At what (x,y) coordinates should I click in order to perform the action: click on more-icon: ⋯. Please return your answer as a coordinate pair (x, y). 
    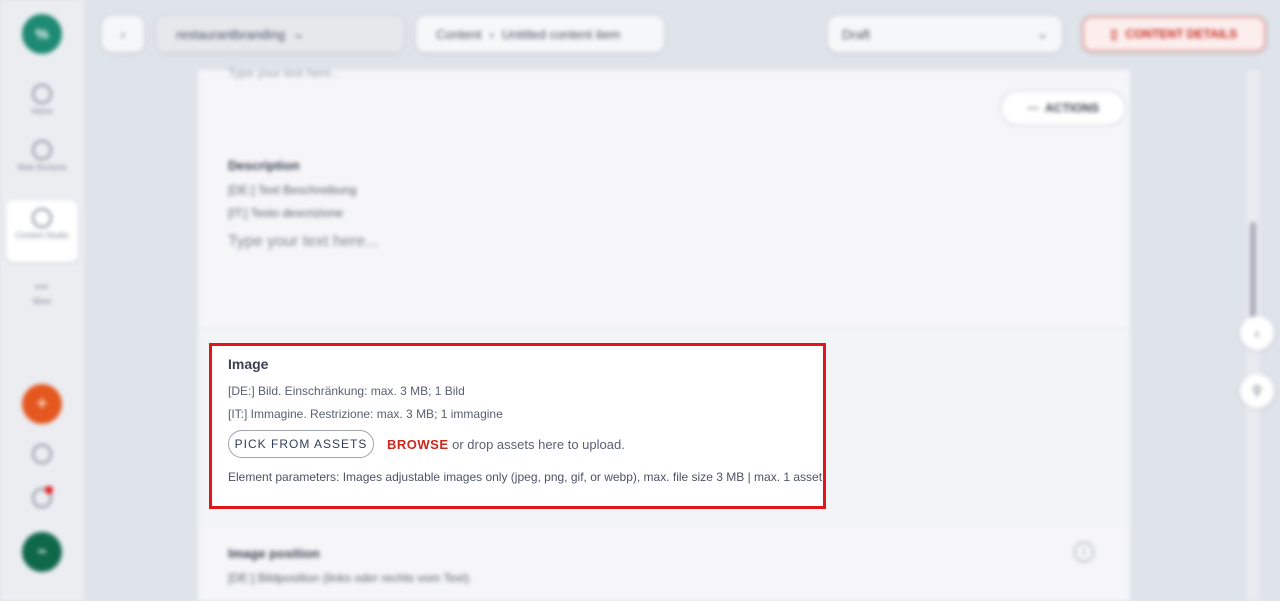
    Looking at the image, I should click on (1033, 108).